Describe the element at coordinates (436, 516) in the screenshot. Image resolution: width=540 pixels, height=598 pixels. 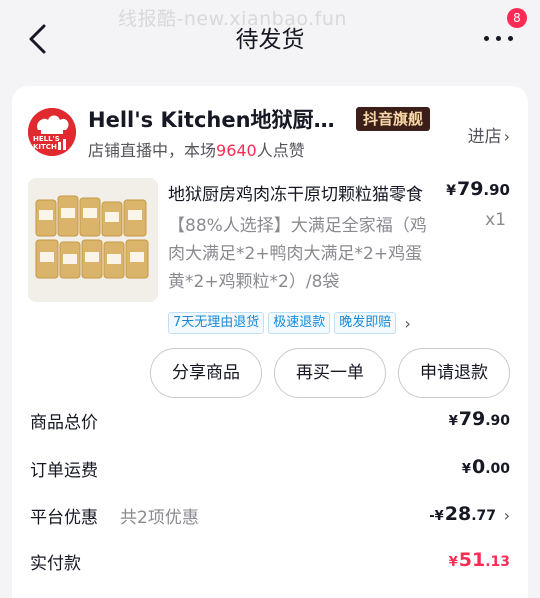
I see `discount-symbol: -¥` at that location.